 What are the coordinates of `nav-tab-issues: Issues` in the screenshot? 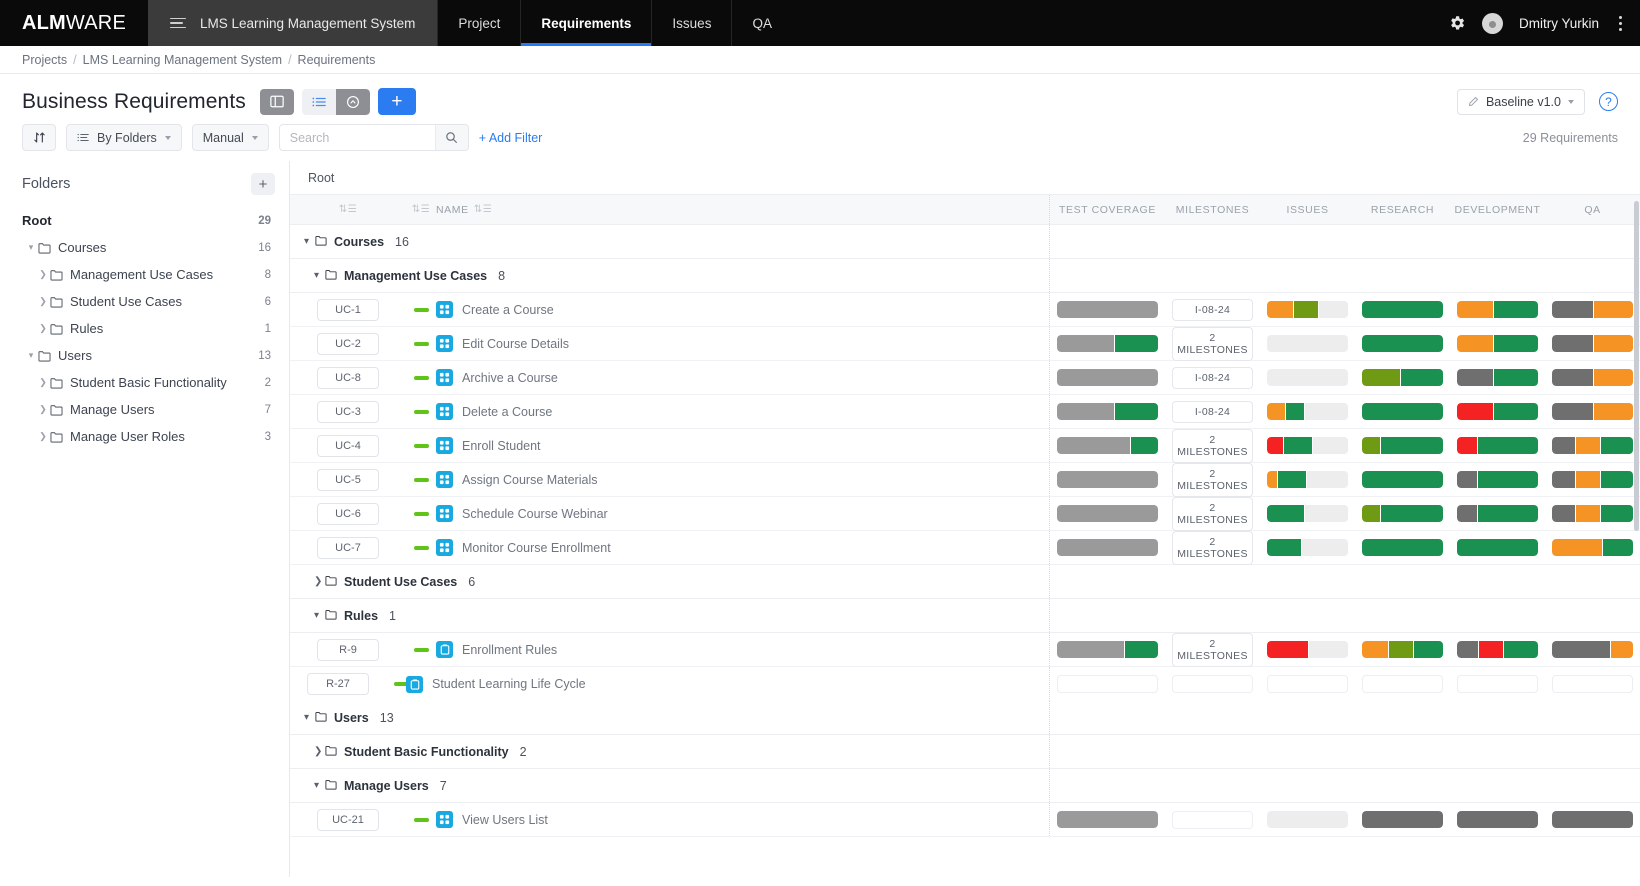 It's located at (691, 23).